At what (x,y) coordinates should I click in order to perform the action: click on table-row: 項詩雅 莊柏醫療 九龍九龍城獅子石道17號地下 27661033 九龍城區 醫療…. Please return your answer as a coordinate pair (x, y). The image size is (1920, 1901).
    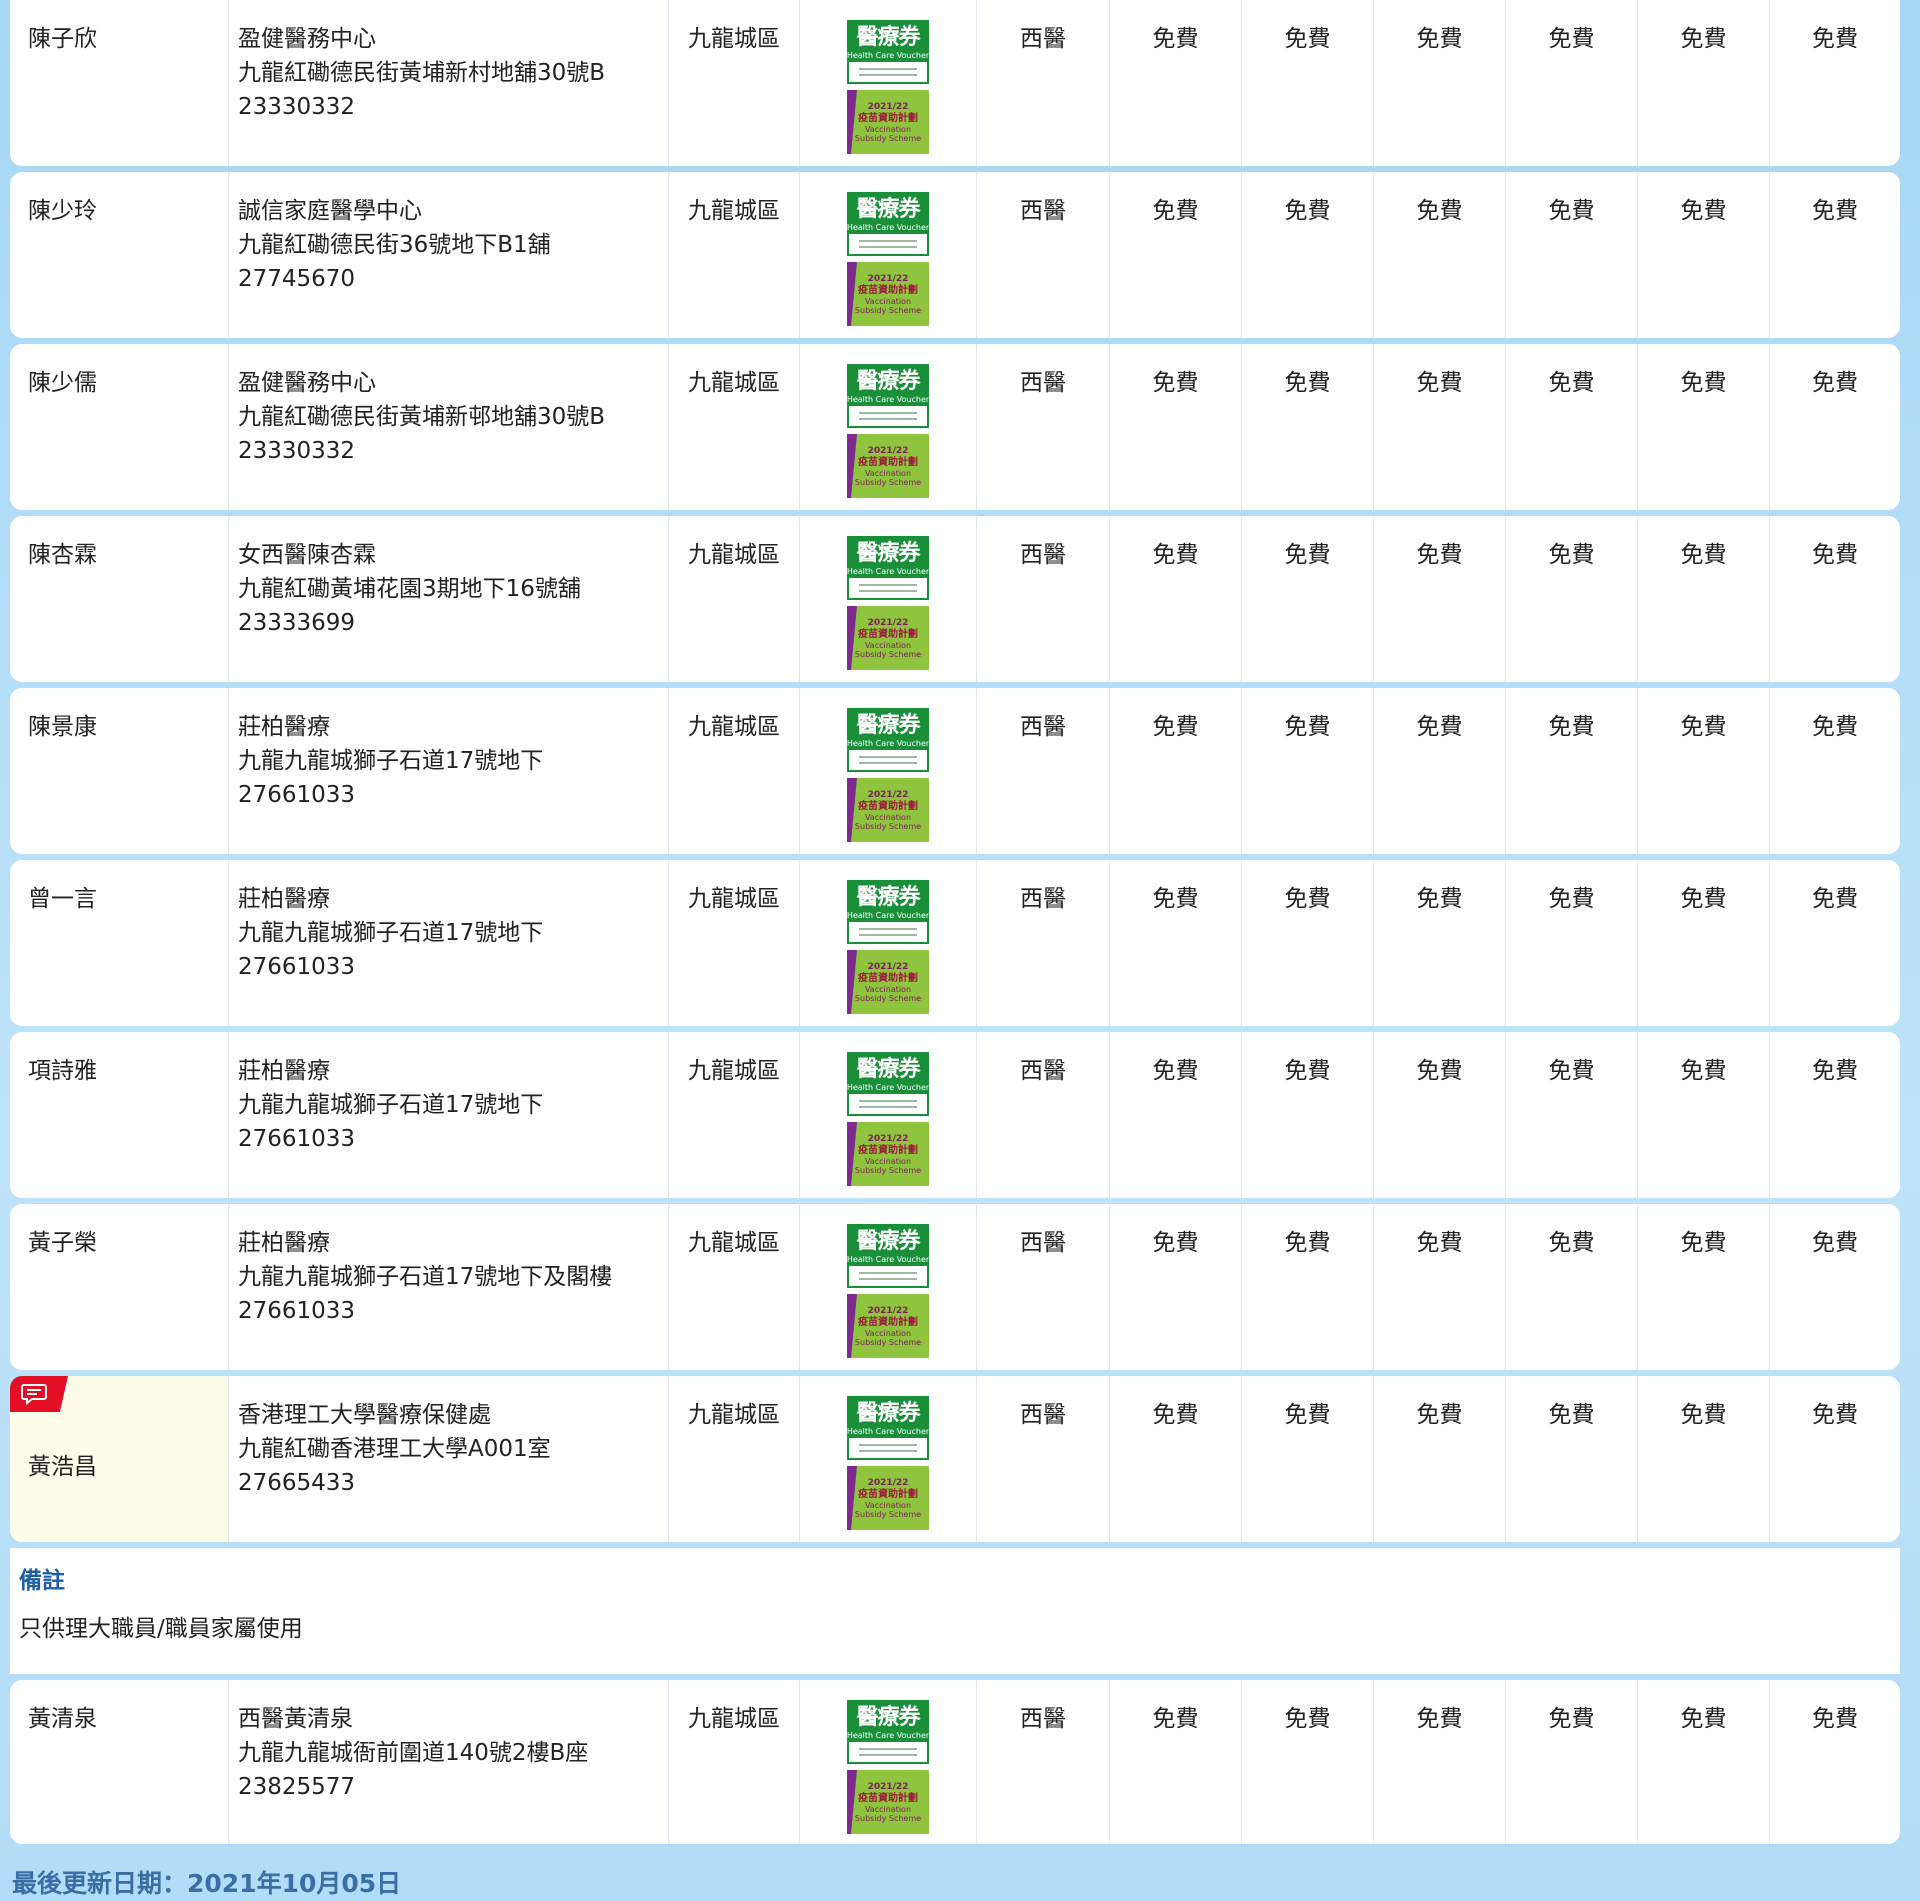
    Looking at the image, I should click on (955, 1115).